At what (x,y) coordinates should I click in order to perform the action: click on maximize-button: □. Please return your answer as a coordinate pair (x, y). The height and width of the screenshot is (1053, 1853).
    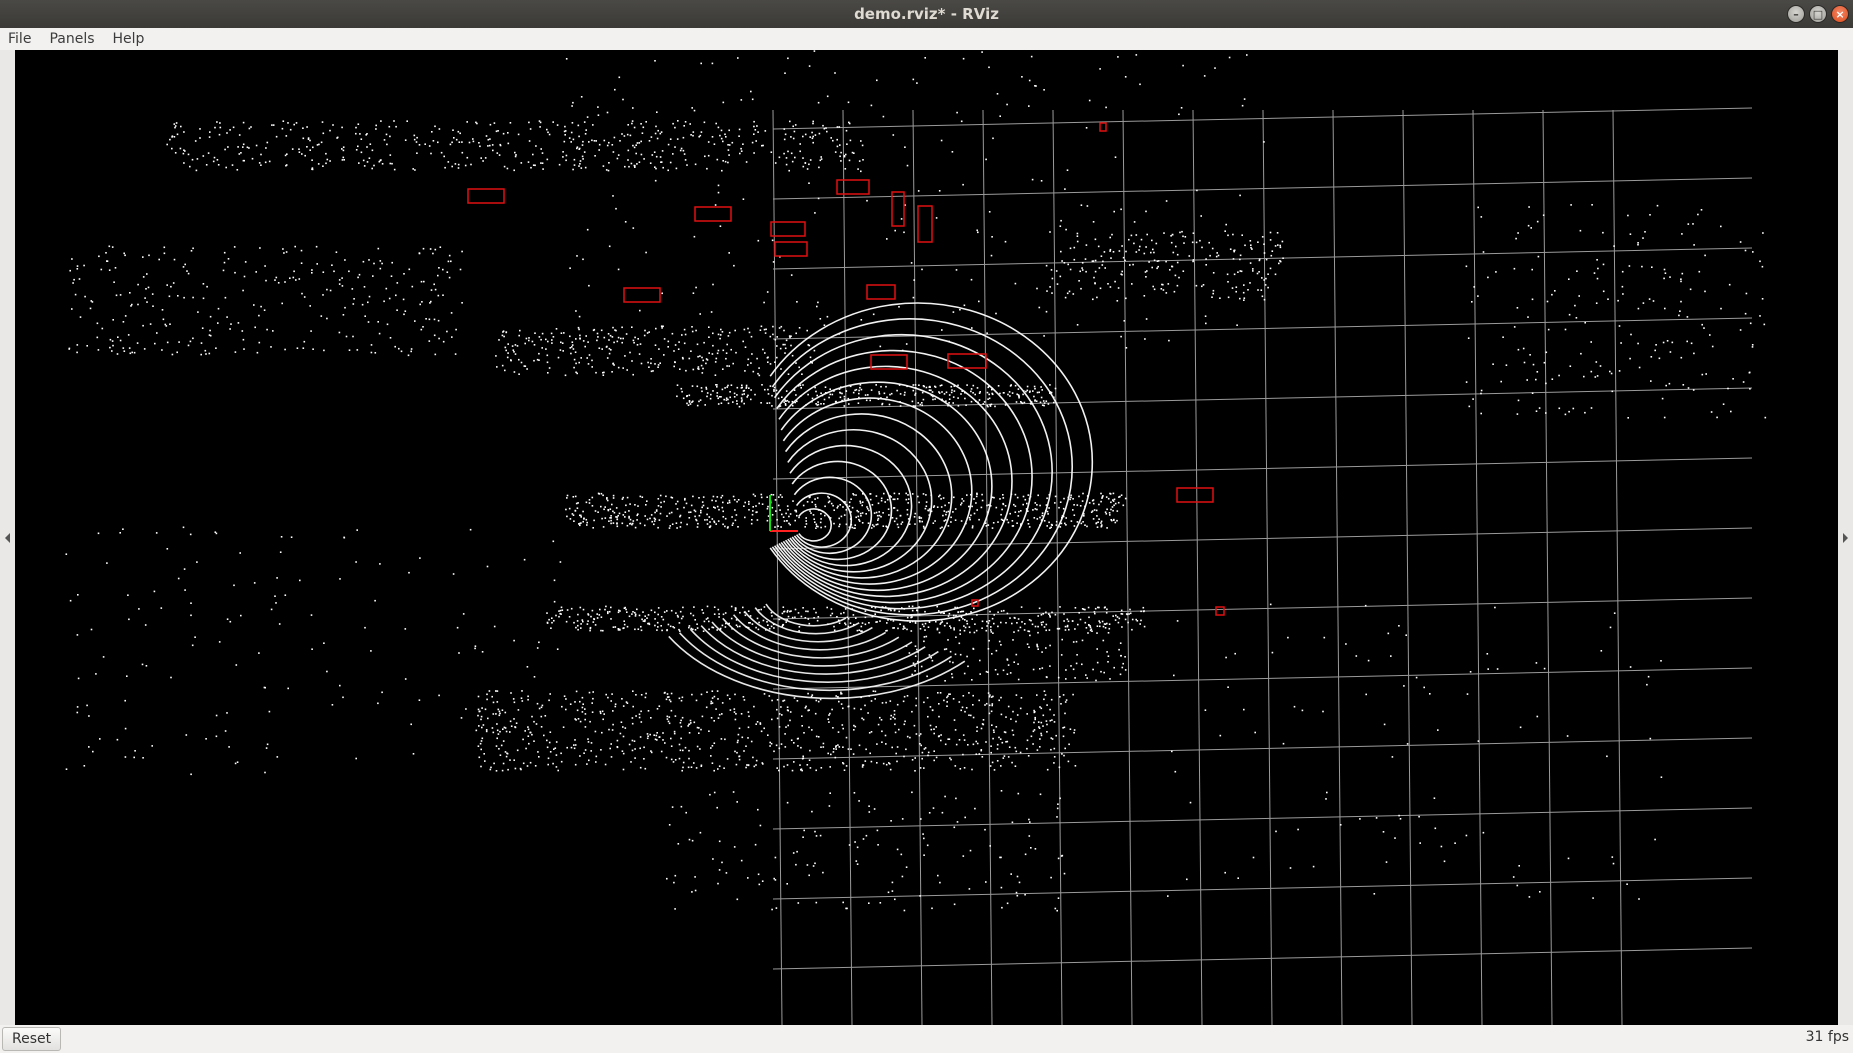
    Looking at the image, I should click on (1818, 14).